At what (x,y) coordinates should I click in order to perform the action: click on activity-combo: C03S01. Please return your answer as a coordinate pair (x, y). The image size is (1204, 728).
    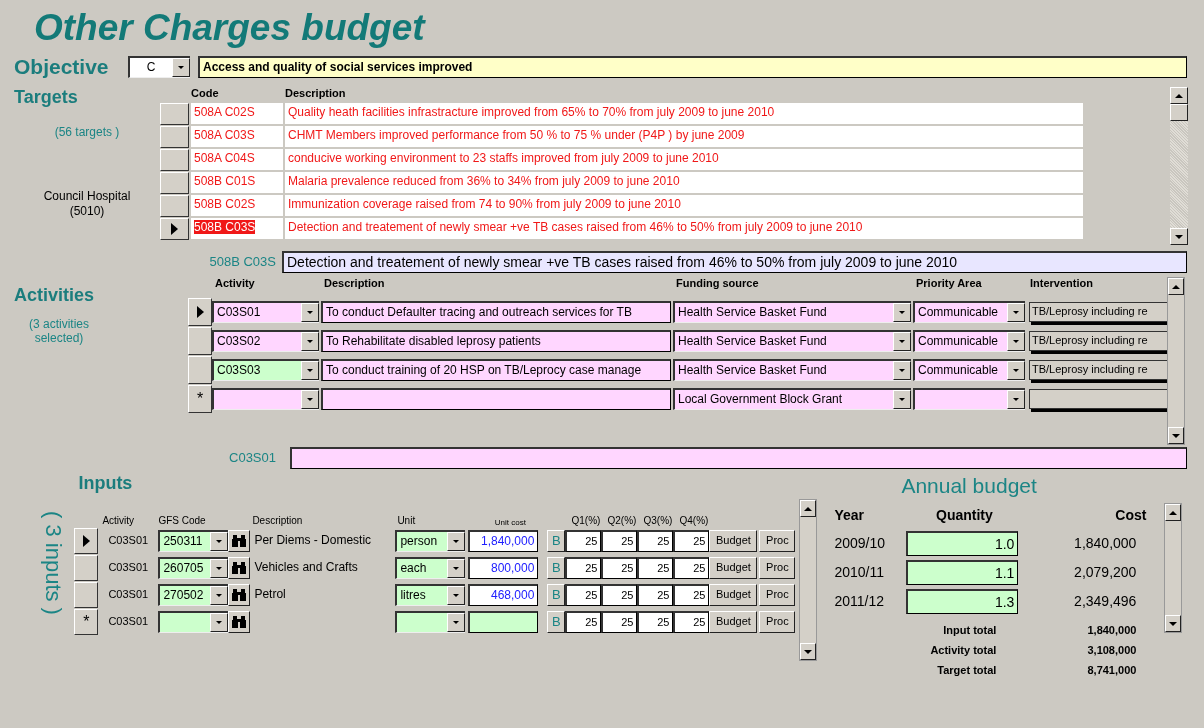
    Looking at the image, I should click on (265, 311).